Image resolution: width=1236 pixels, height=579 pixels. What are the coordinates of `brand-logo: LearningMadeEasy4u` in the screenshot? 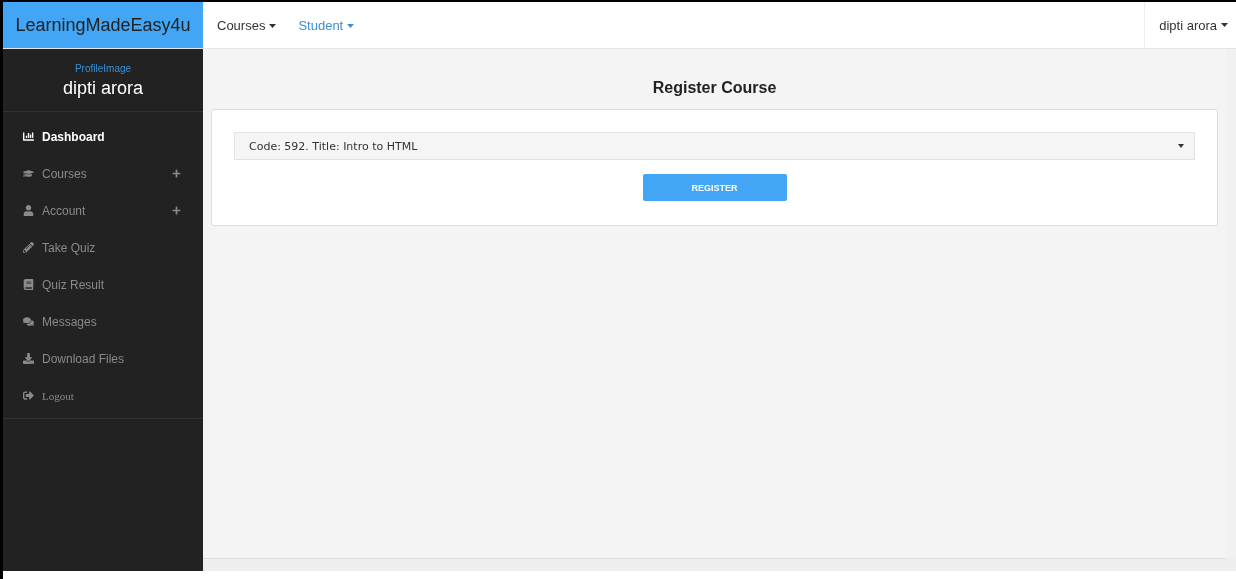 It's located at (103, 25).